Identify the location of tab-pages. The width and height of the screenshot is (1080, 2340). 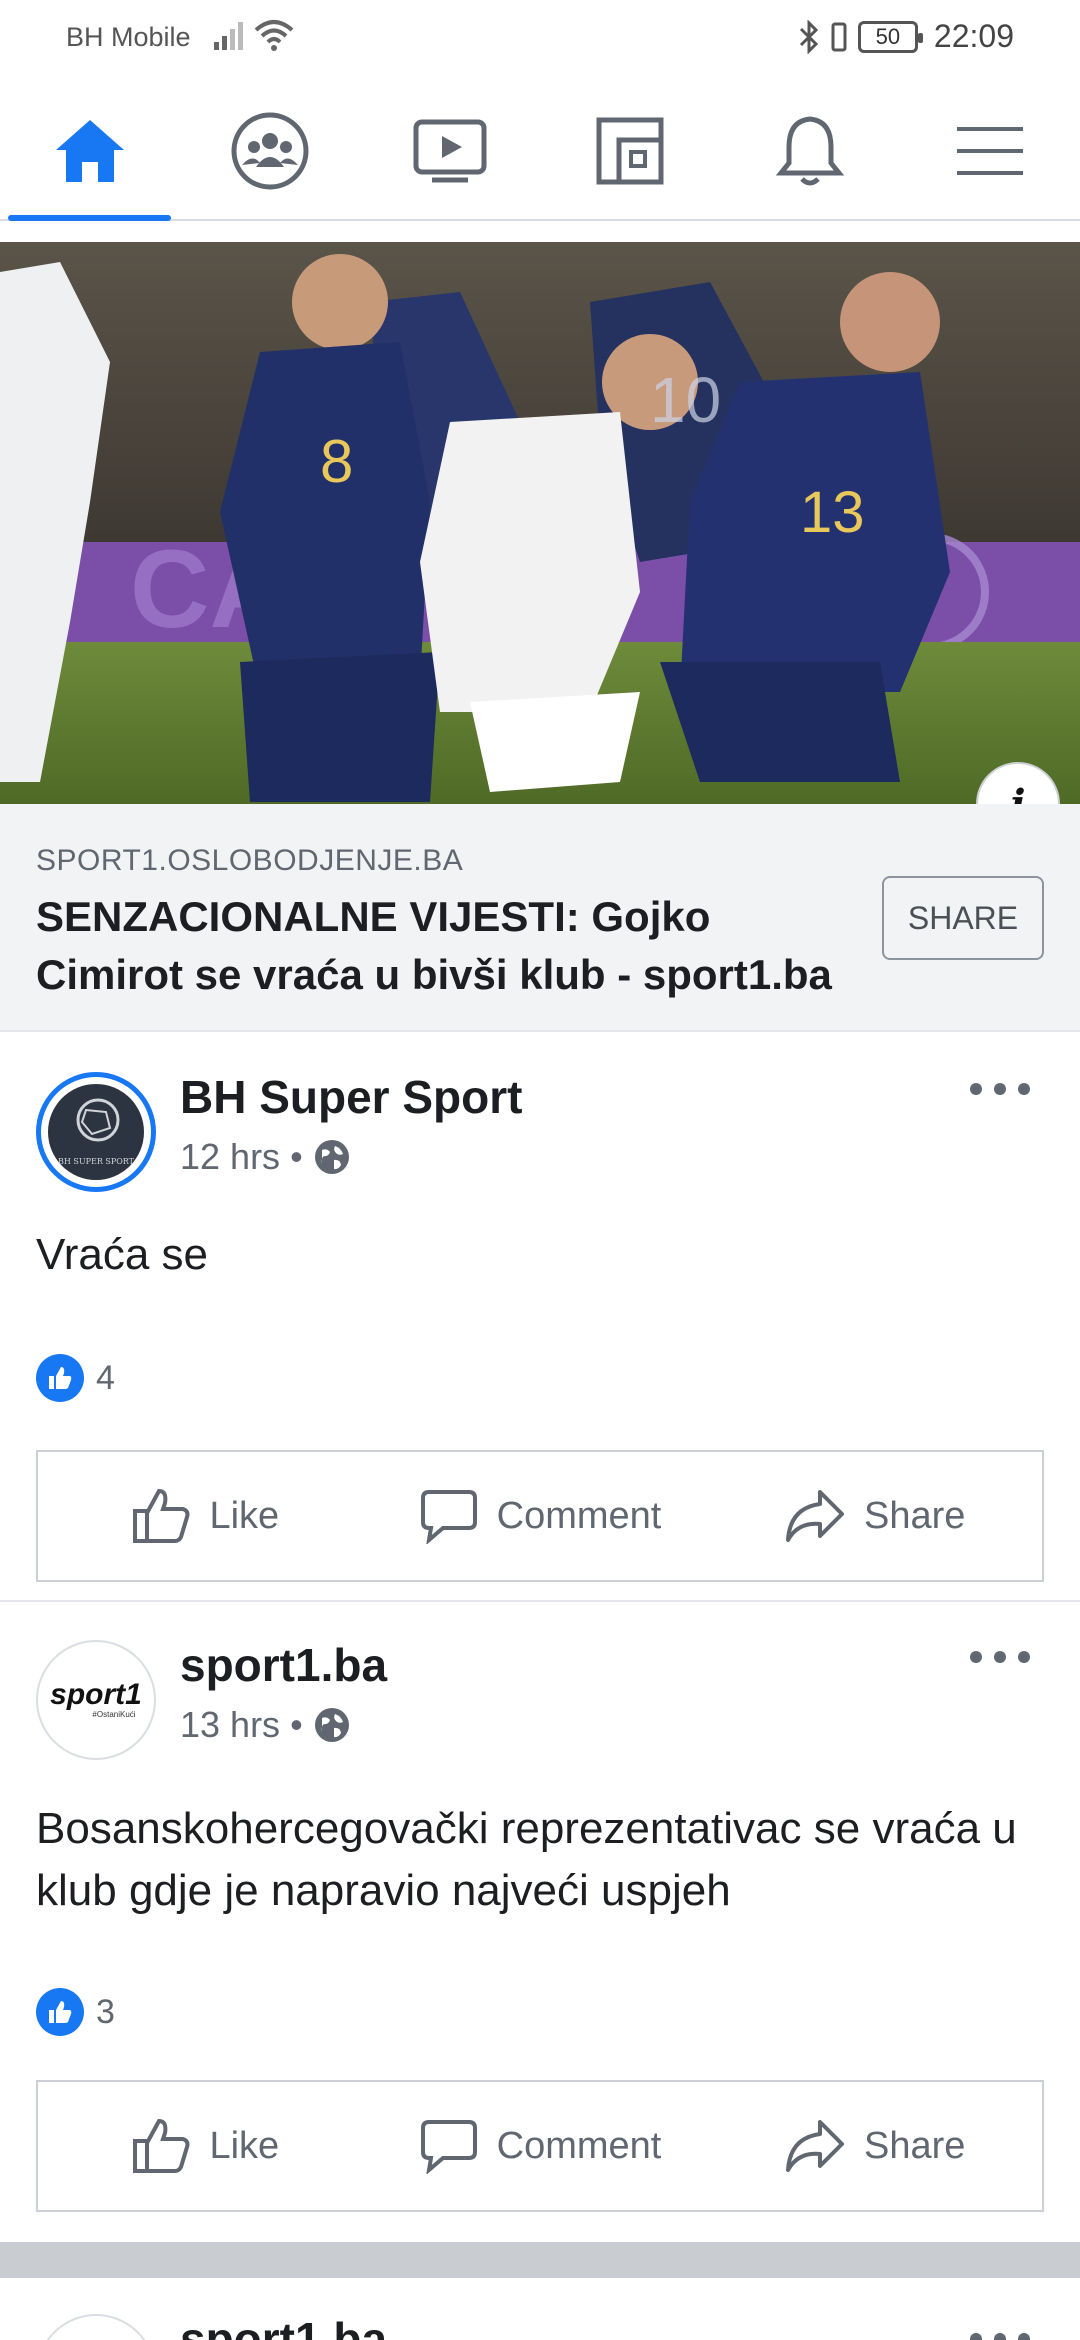
(630, 151).